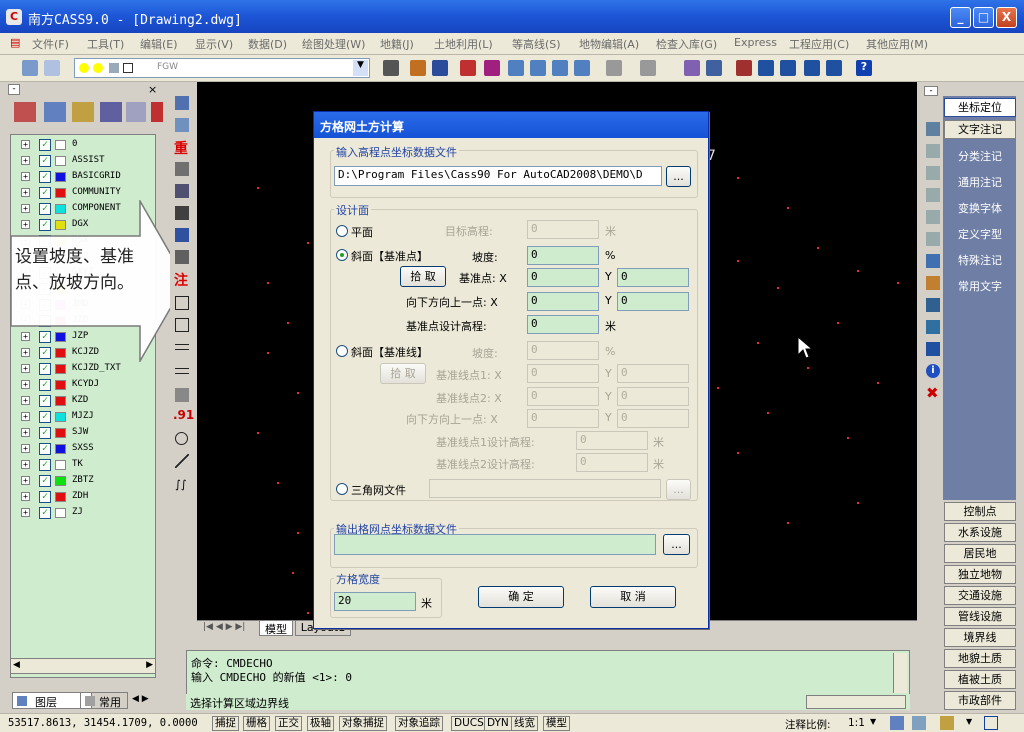  What do you see at coordinates (653, 277) in the screenshot?
I see `base-y-input: 0` at bounding box center [653, 277].